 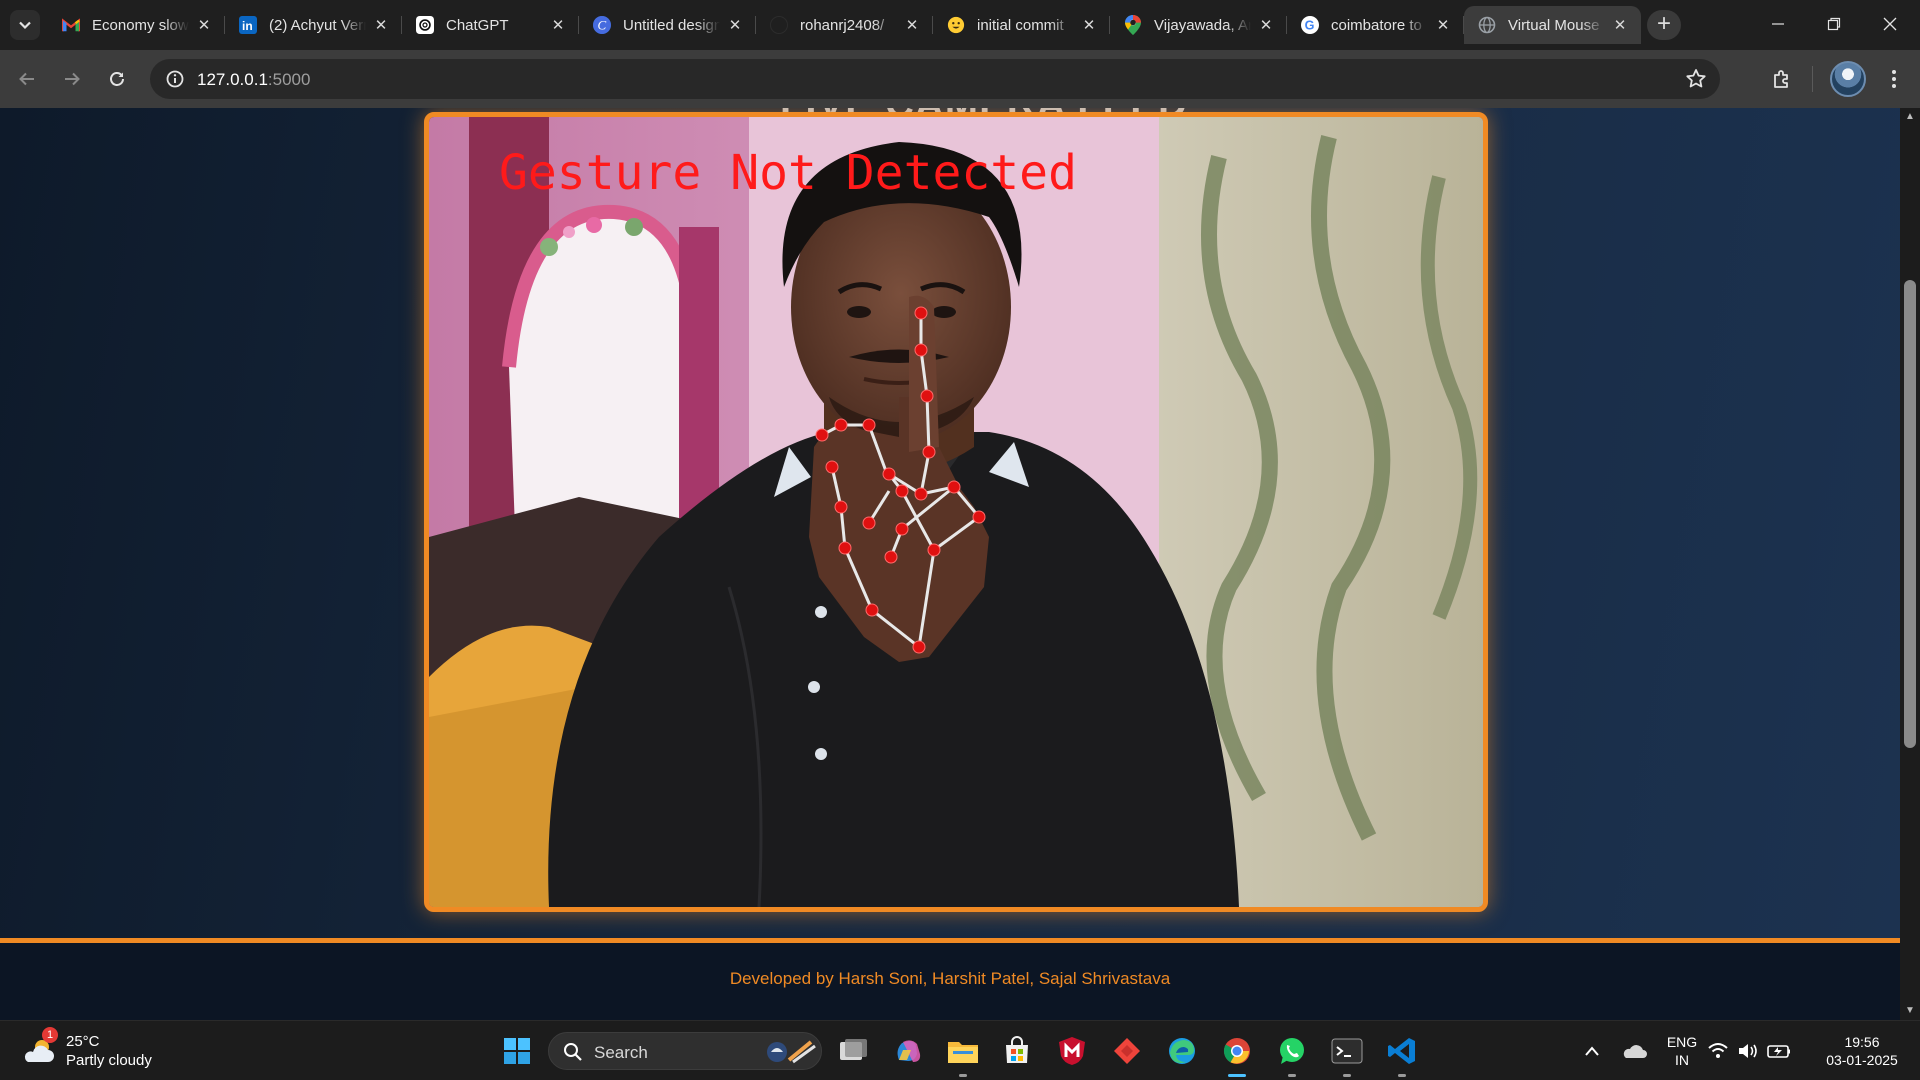 What do you see at coordinates (1072, 1051) in the screenshot?
I see `mcafee-icon` at bounding box center [1072, 1051].